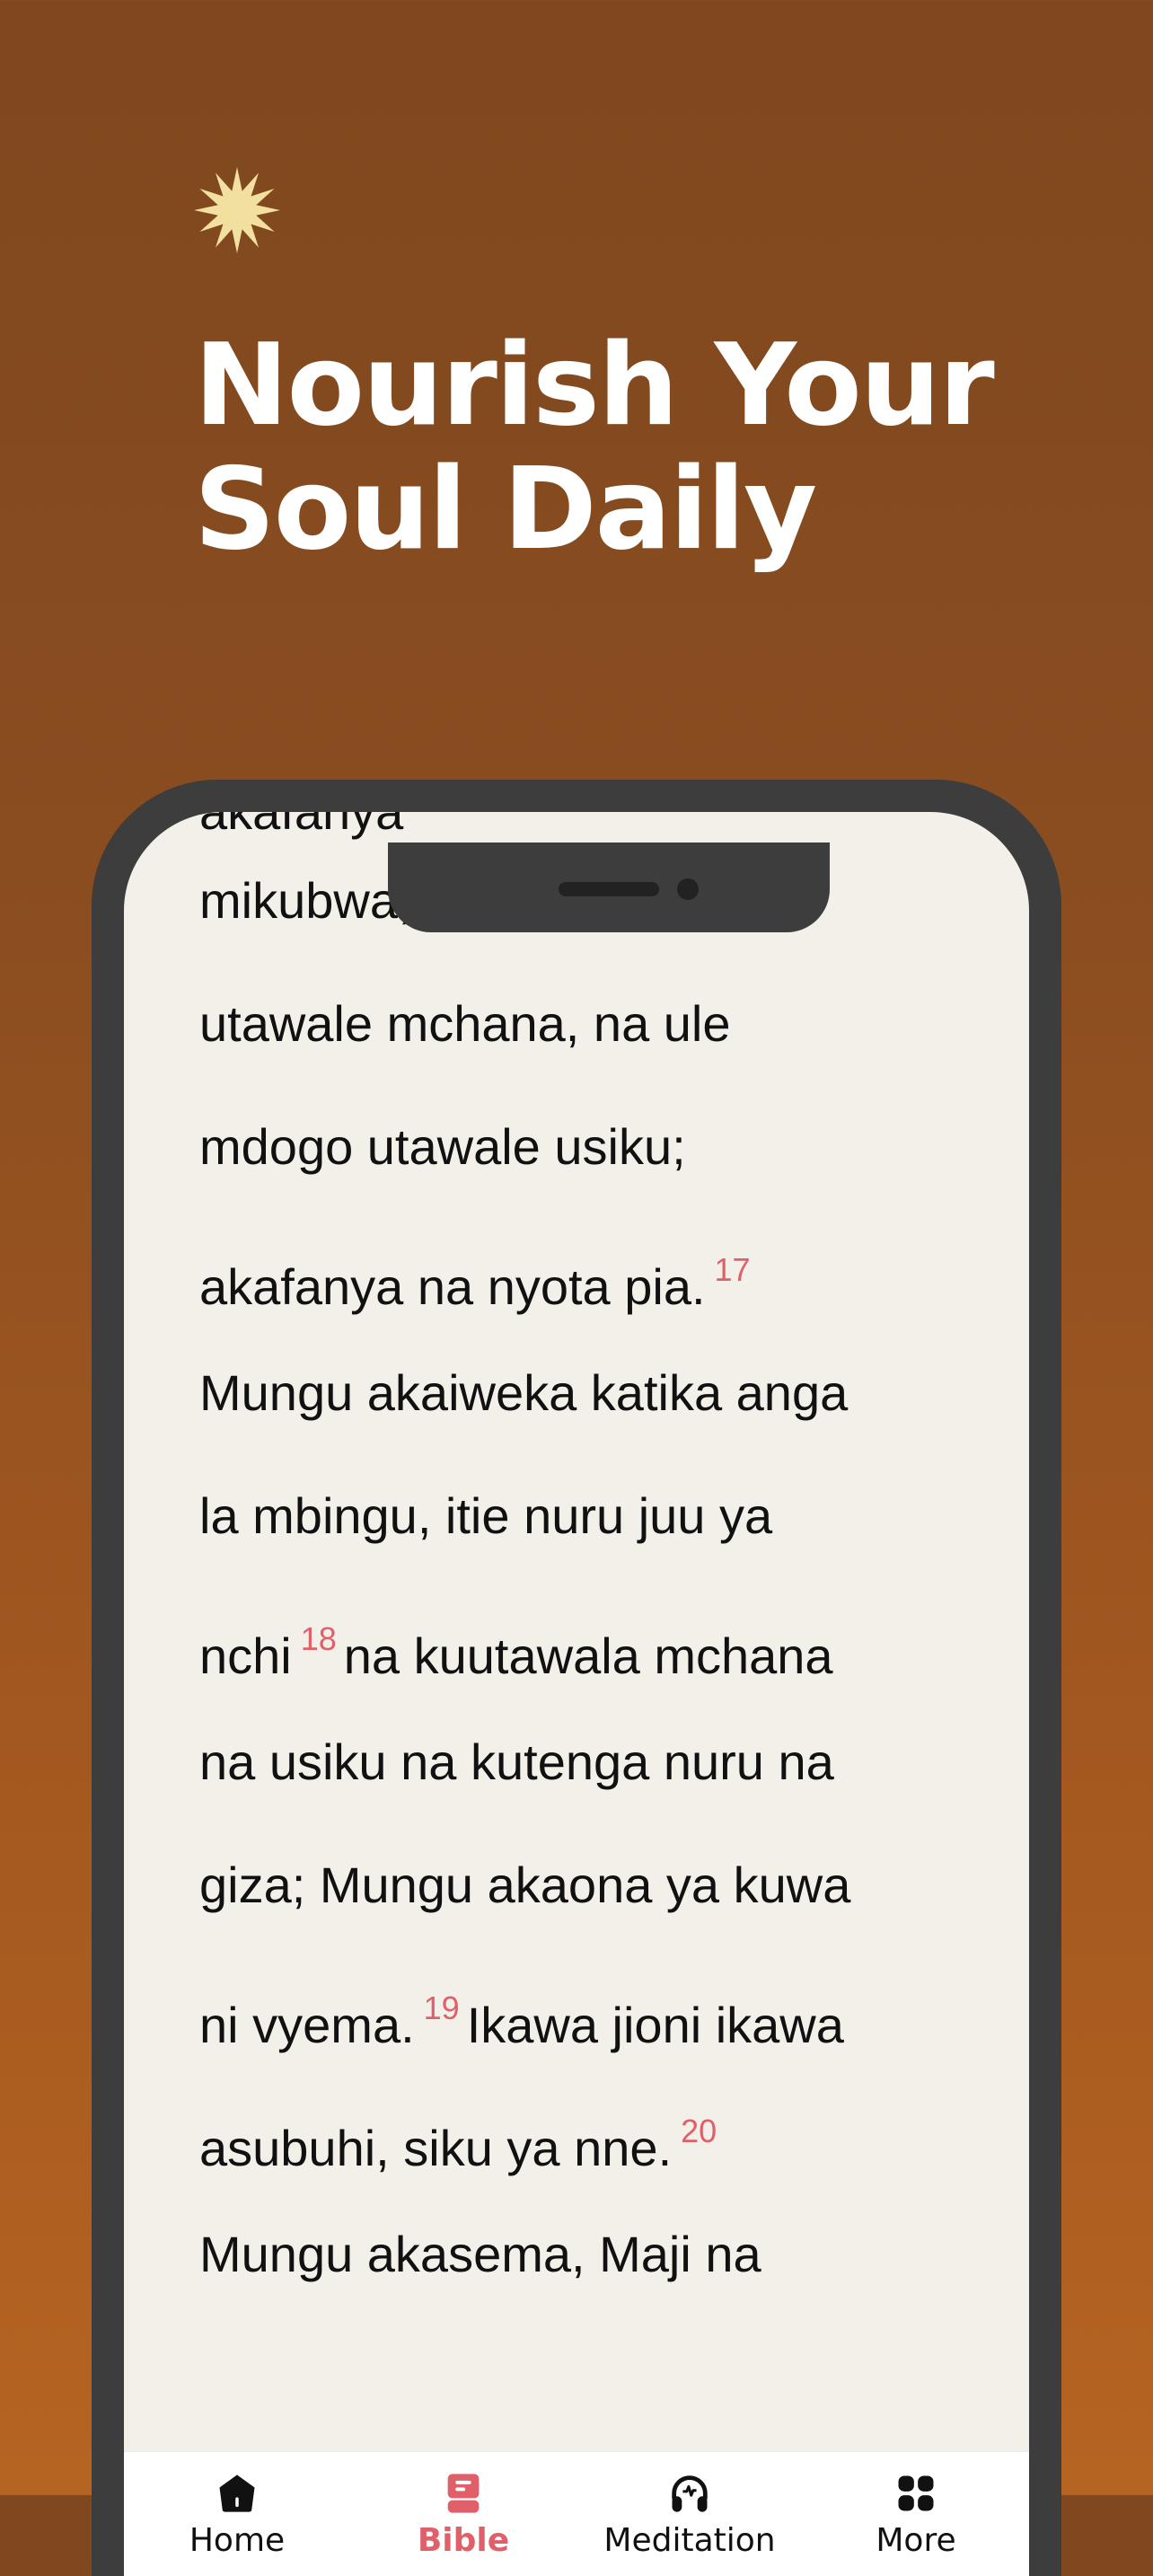 The width and height of the screenshot is (1153, 2576). I want to click on verse-line: utawale mchana, na ule, so click(585, 1023).